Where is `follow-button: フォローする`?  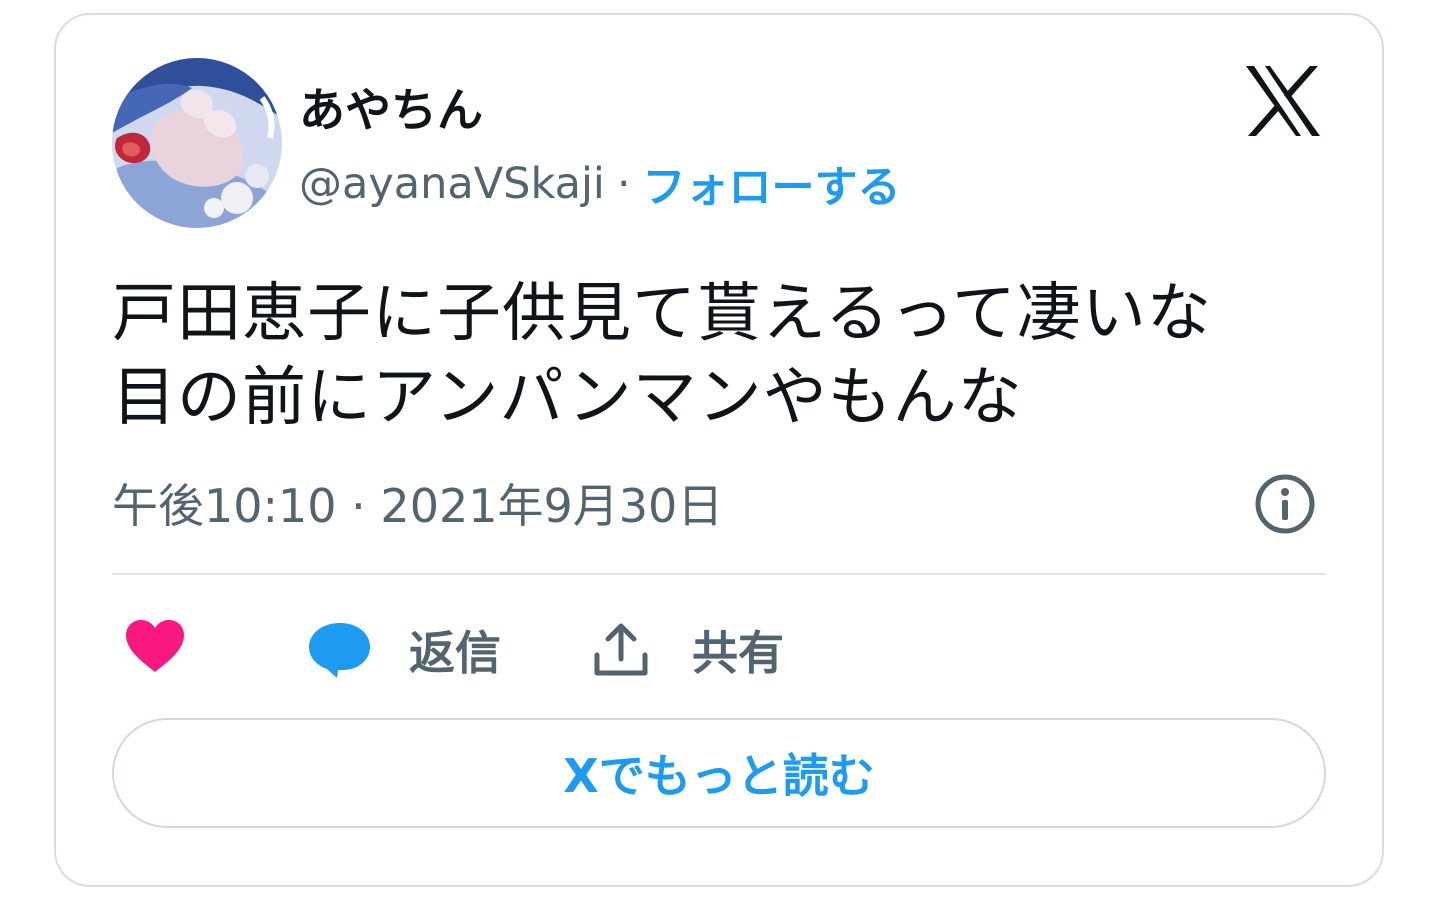 follow-button: フォローする is located at coordinates (772, 184).